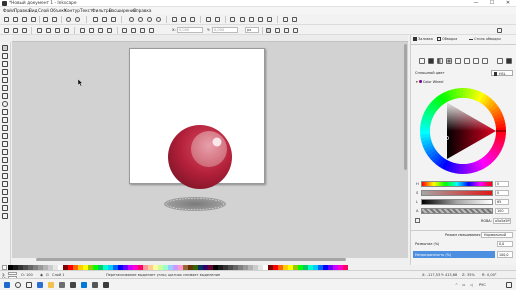 The width and height of the screenshot is (516, 290). Describe the element at coordinates (95, 19) in the screenshot. I see `copy-icon` at that location.